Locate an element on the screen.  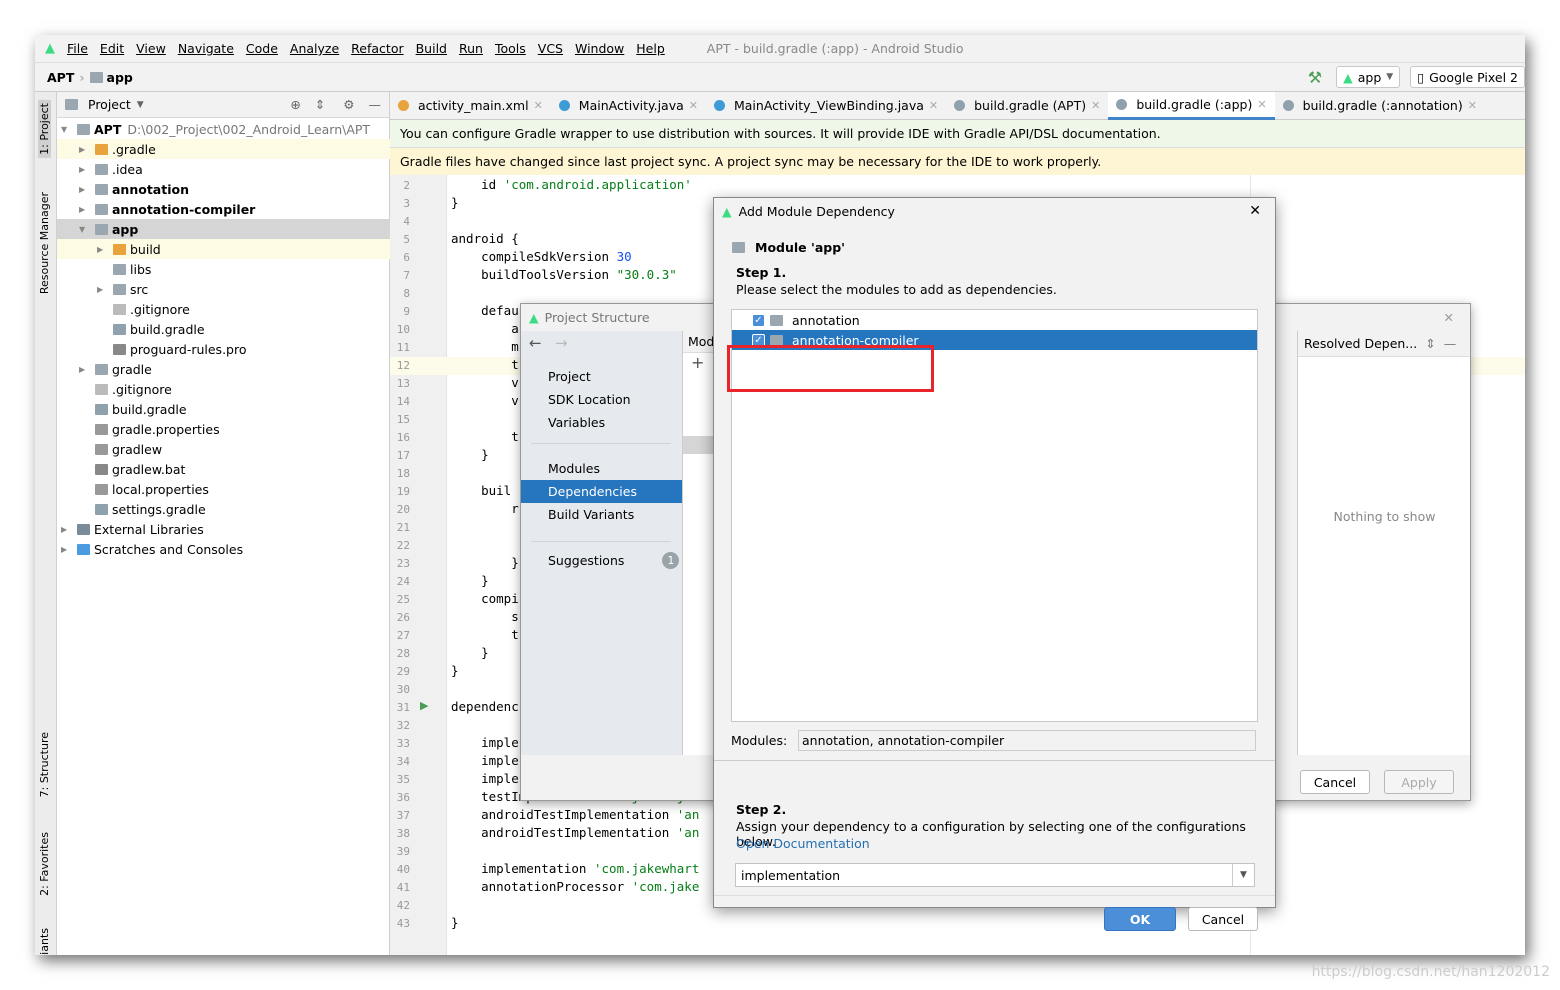
tree-item: ▶ annotation-compiler is located at coordinates (223, 209).